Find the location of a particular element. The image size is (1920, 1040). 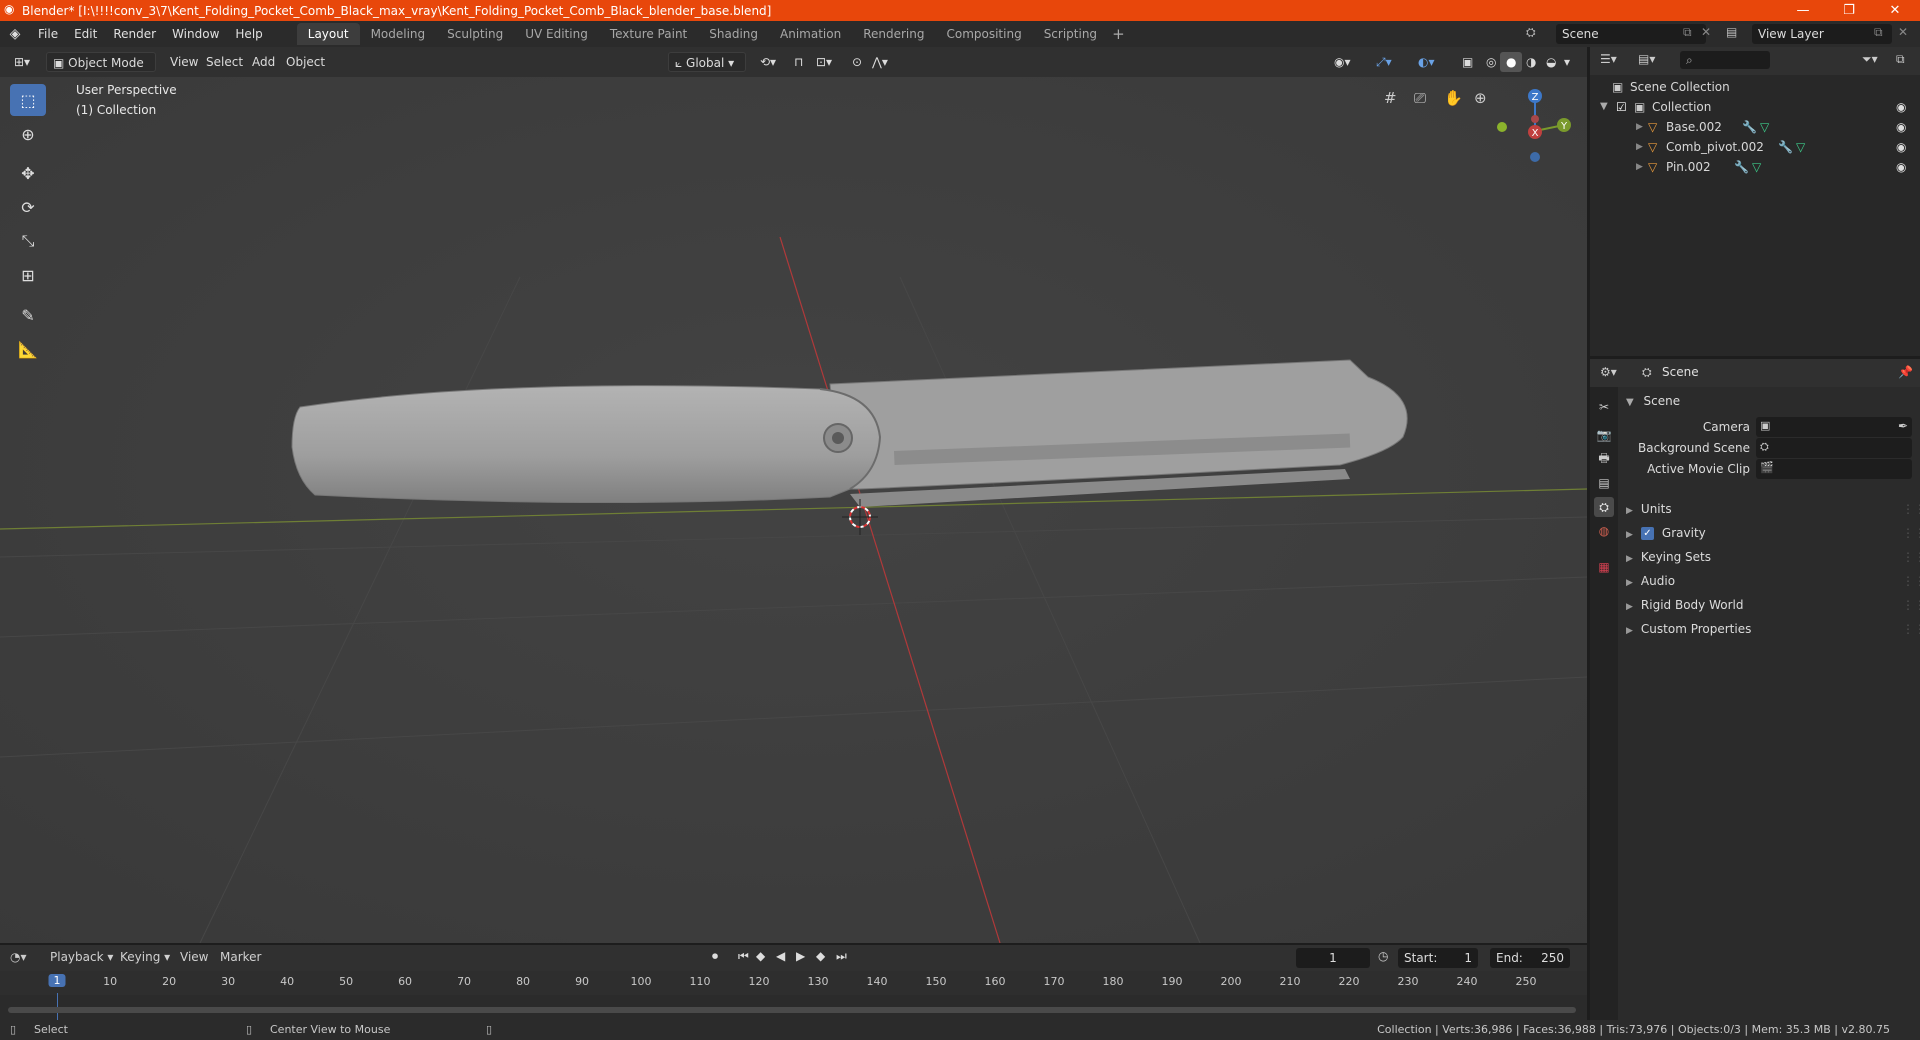

xray-icon: ▣ is located at coordinates (1467, 62).